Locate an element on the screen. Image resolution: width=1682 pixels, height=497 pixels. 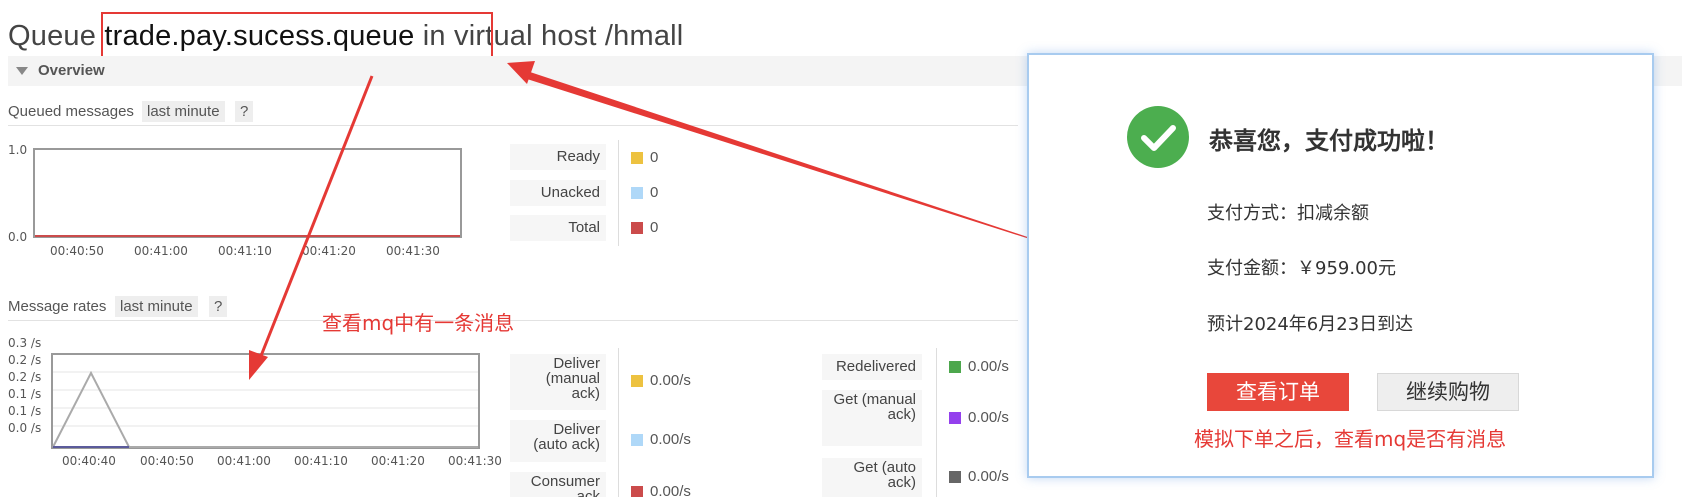
view-order-button: 查看订单 is located at coordinates (1278, 392).